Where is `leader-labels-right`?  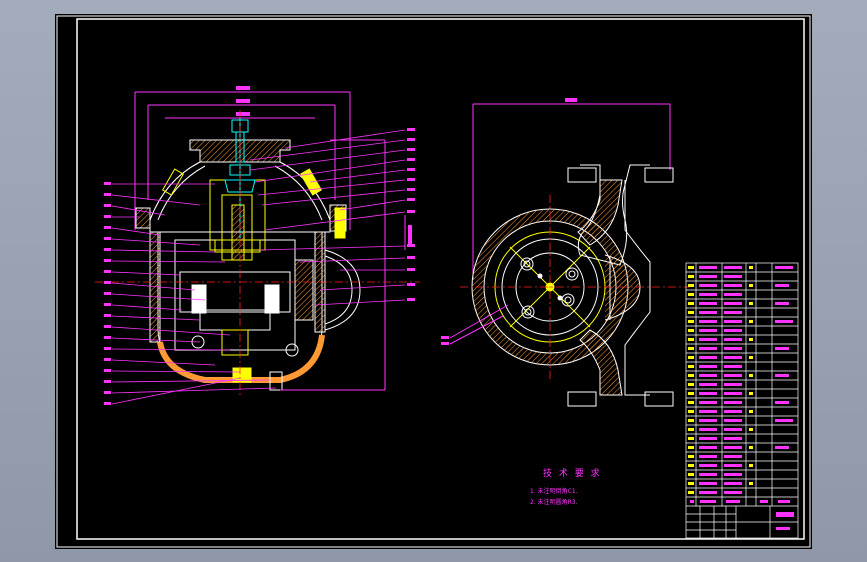 leader-labels-right is located at coordinates (411, 214).